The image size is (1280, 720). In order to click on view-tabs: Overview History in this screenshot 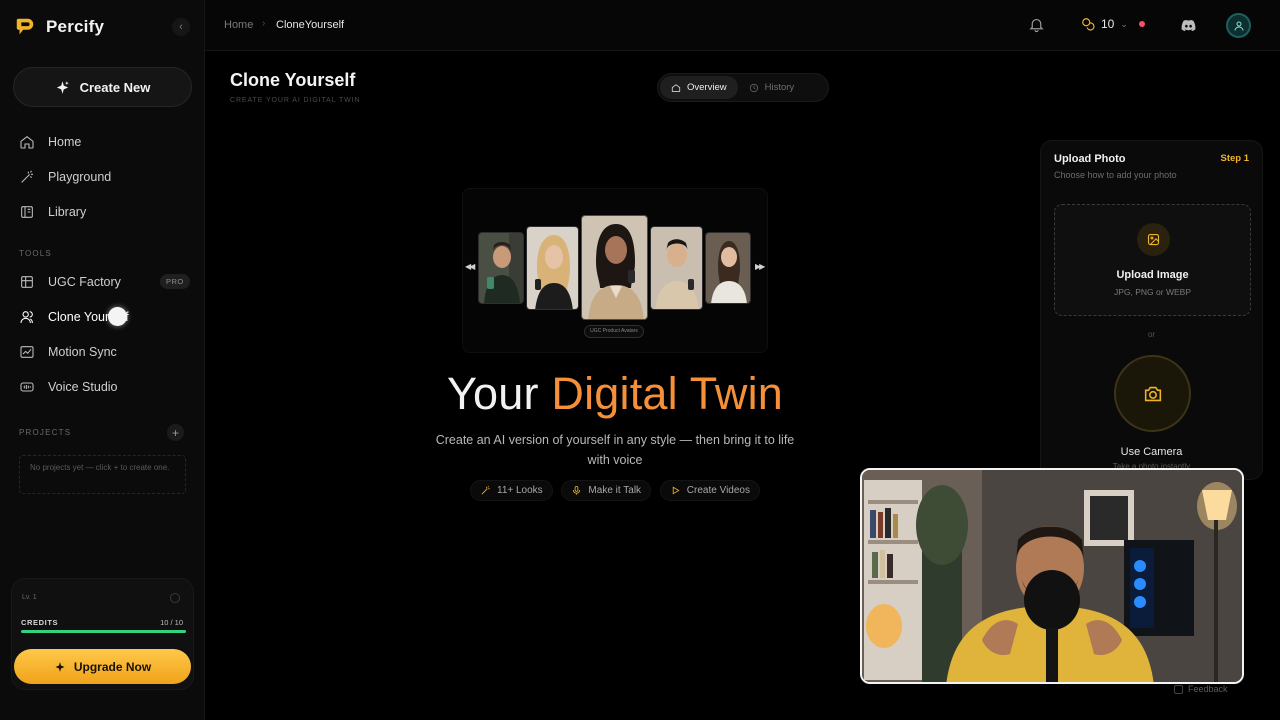, I will do `click(743, 87)`.